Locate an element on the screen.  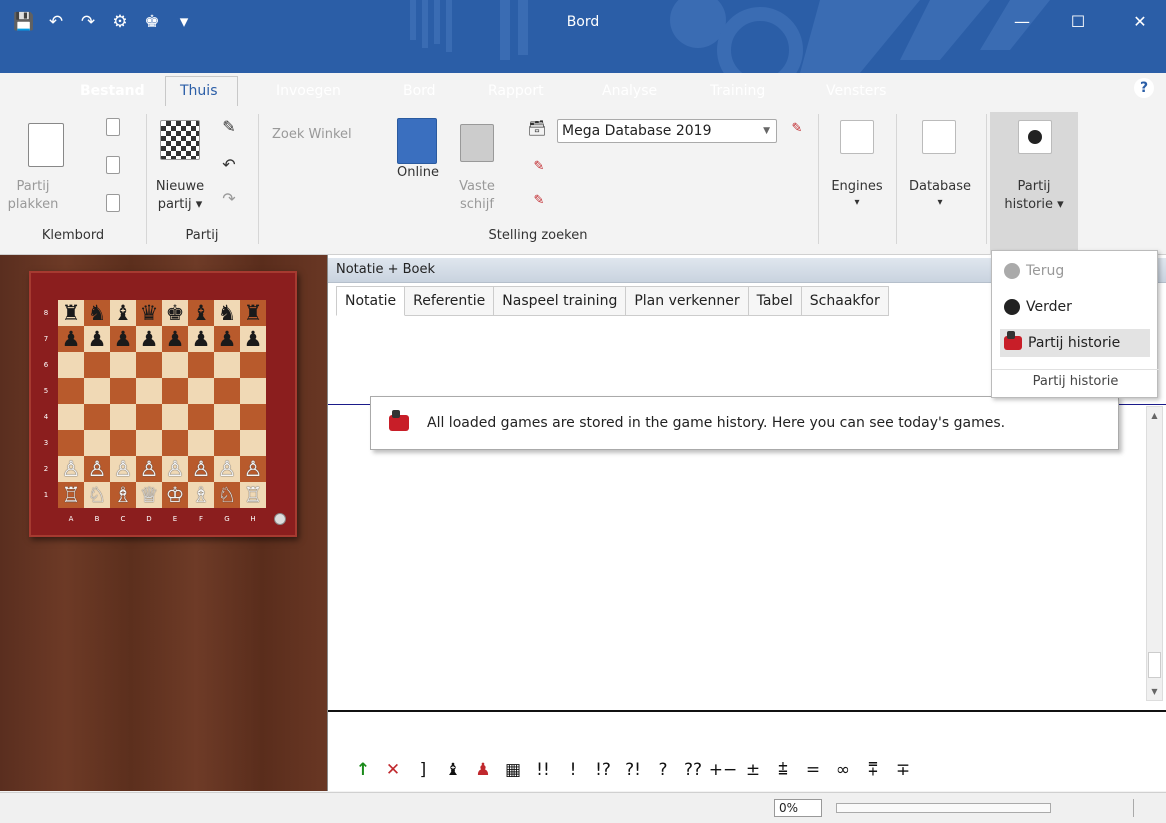
scroll-up-icon: ▲ is located at coordinates (1154, 415).